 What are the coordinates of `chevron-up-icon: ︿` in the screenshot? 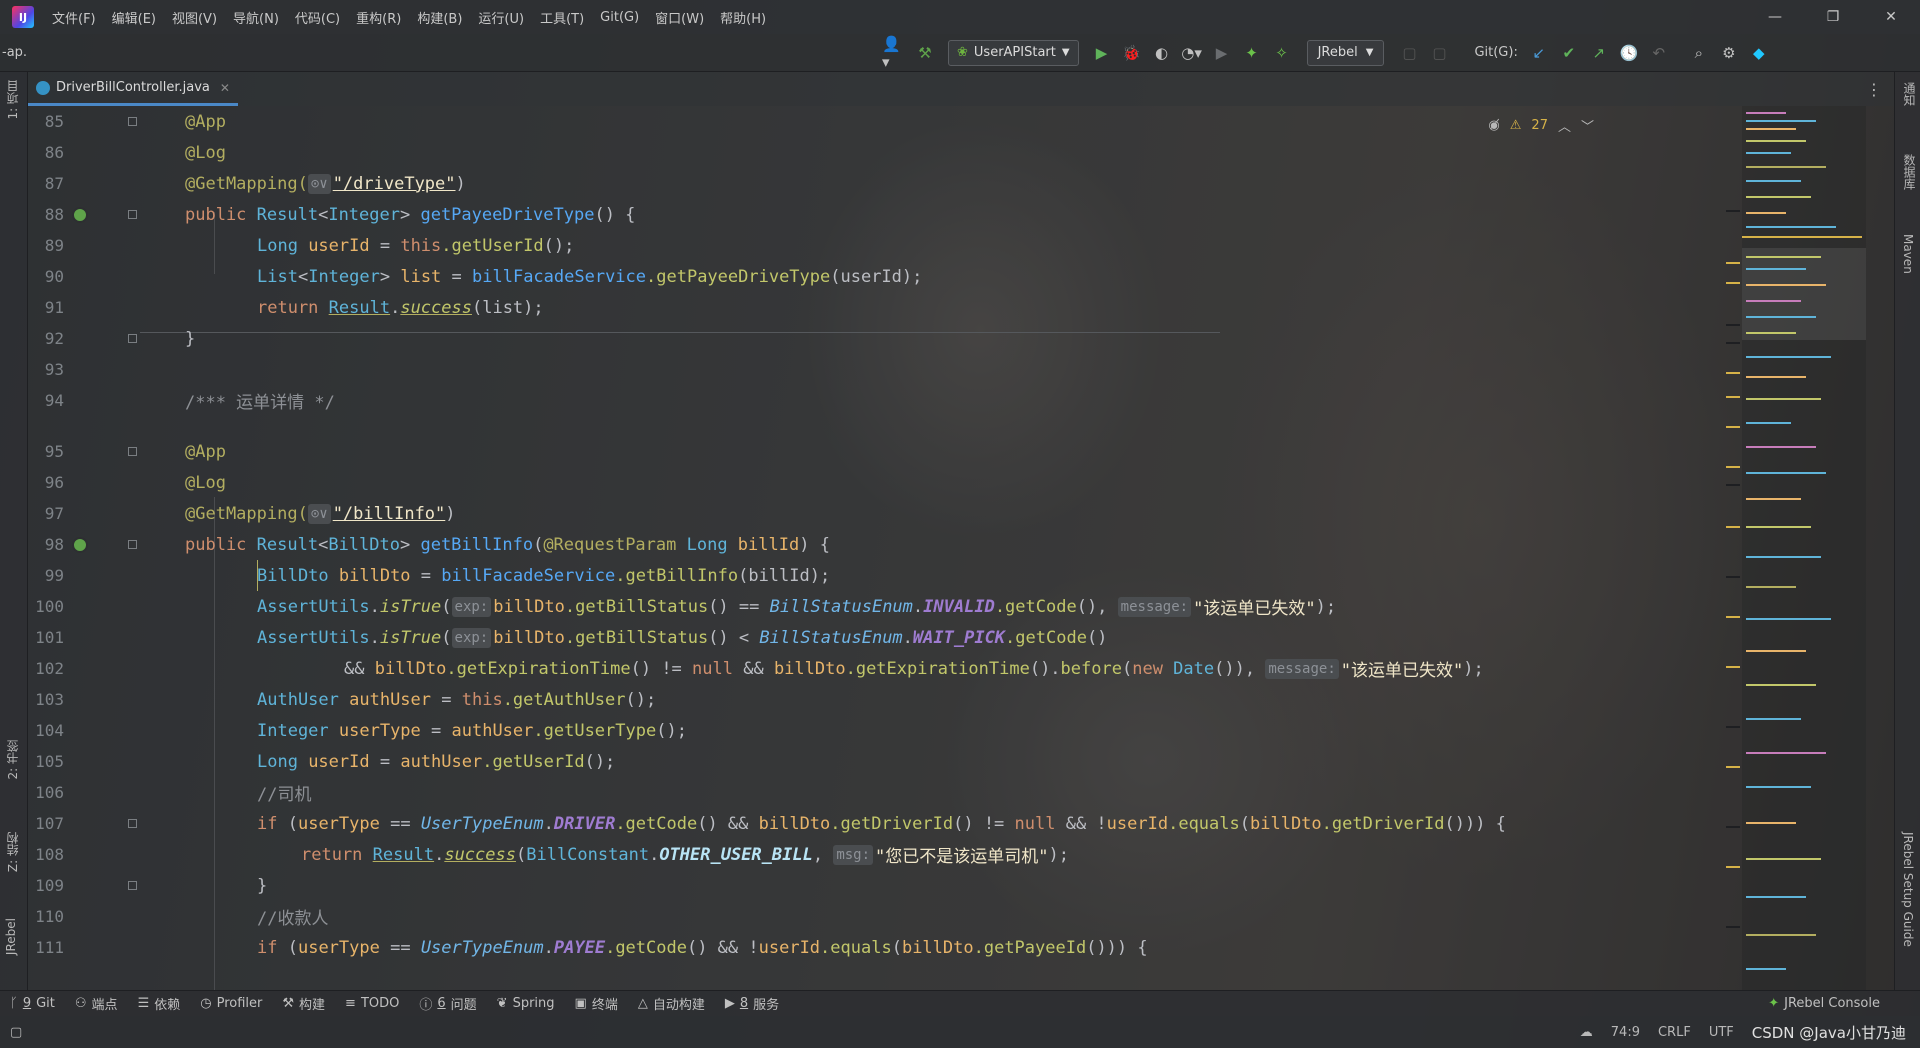 It's located at (1564, 125).